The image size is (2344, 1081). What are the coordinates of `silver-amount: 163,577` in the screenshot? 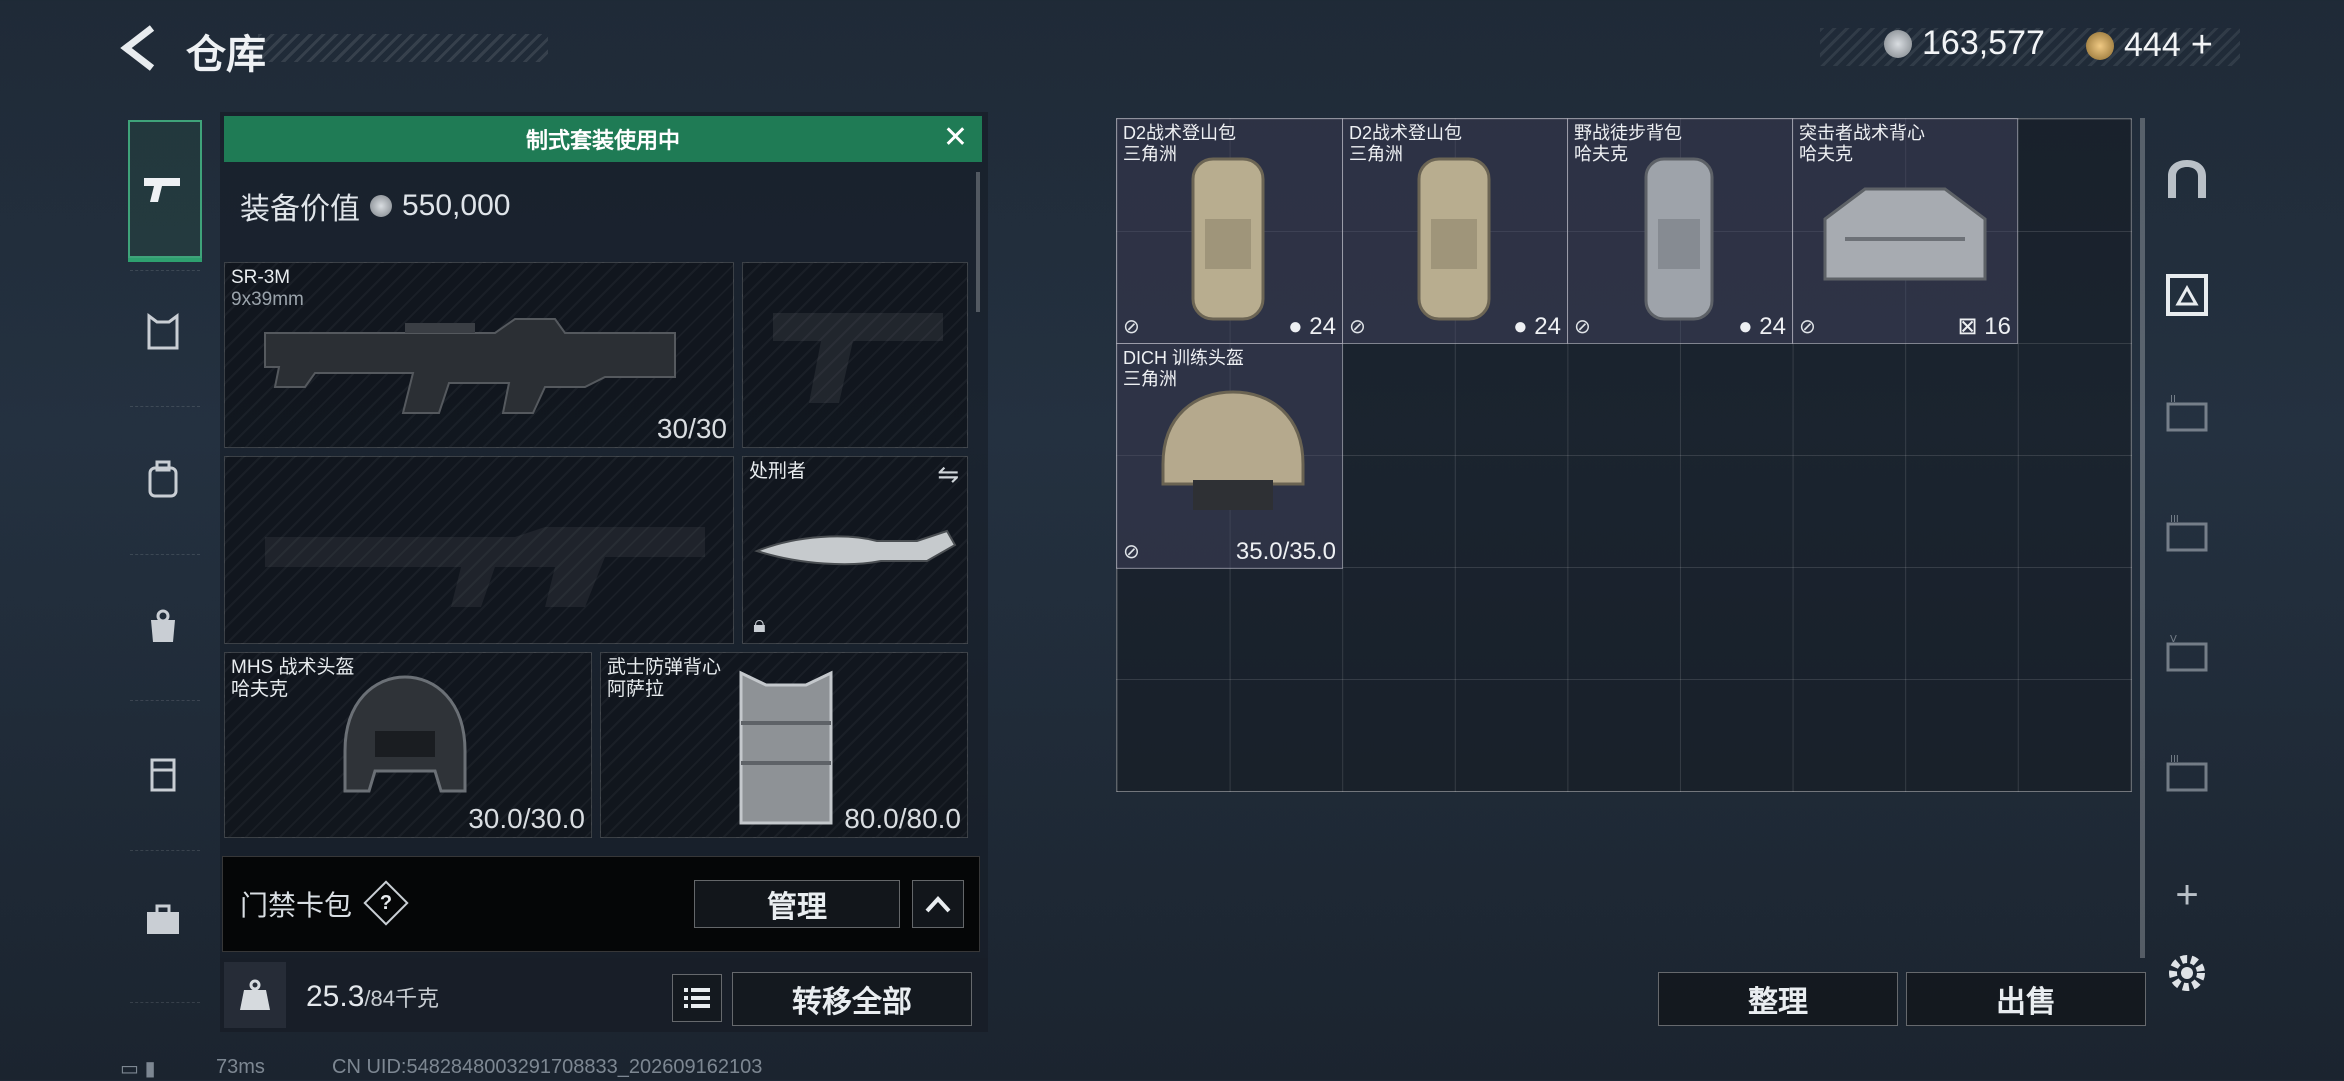 It's located at (1983, 43).